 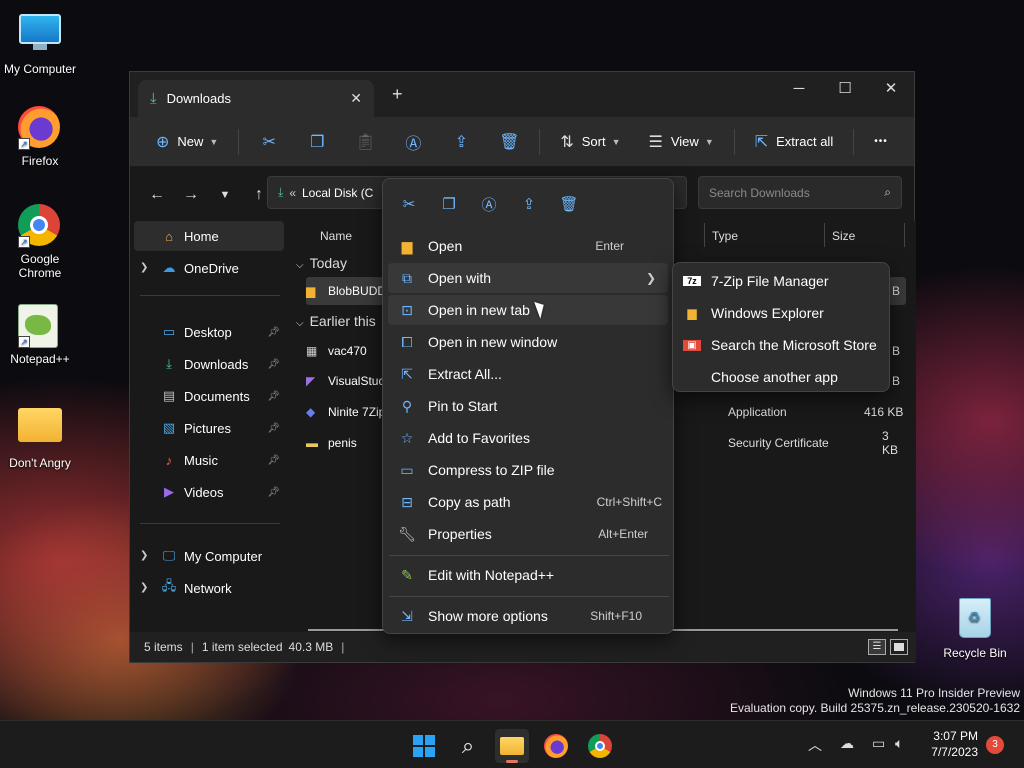 I want to click on maximize-button: ☐, so click(x=845, y=88).